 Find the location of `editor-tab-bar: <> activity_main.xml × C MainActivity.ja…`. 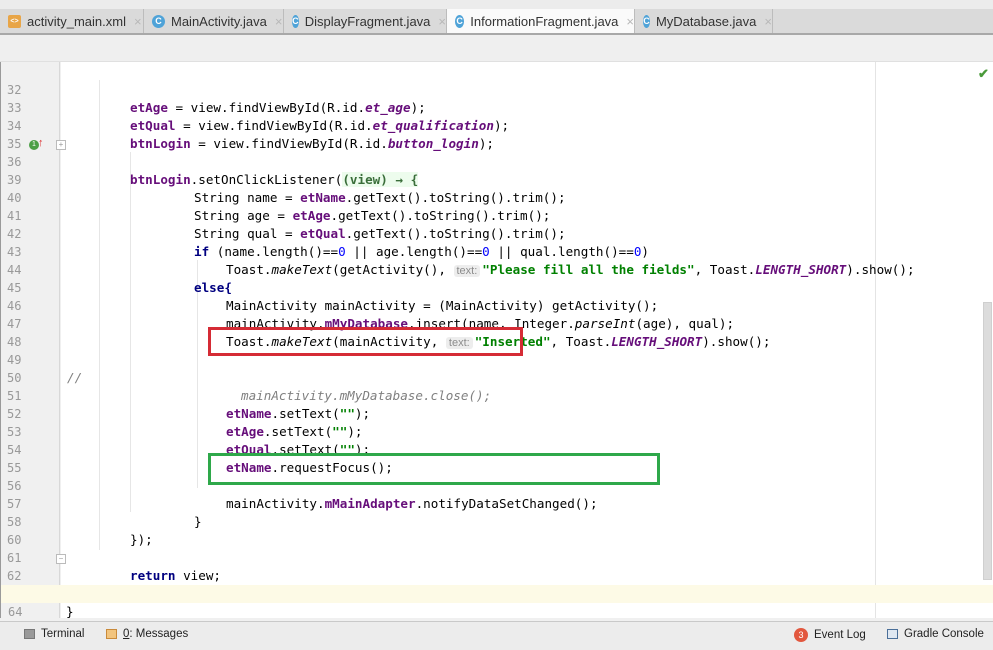

editor-tab-bar: <> activity_main.xml × C MainActivity.ja… is located at coordinates (496, 22).